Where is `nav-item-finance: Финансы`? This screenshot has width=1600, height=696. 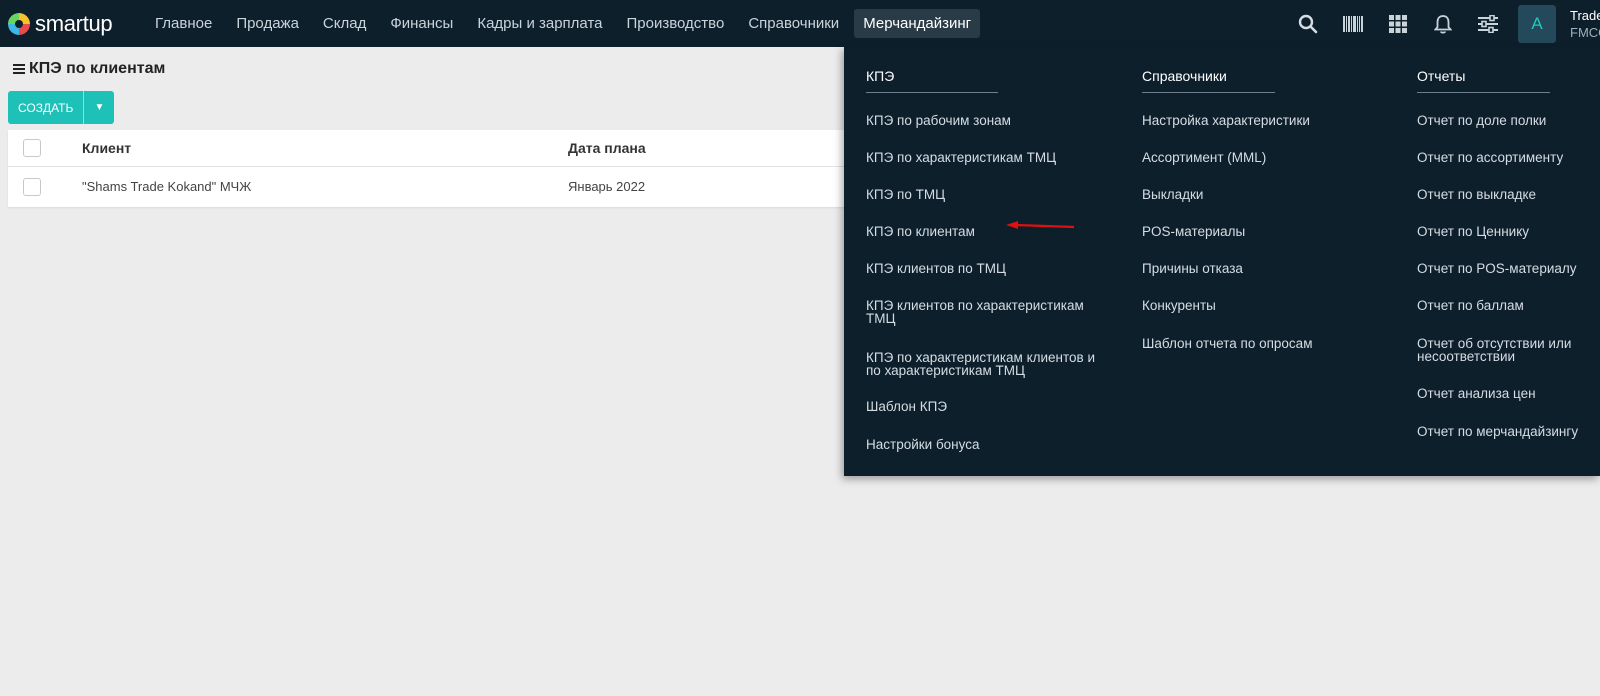 nav-item-finance: Финансы is located at coordinates (421, 23).